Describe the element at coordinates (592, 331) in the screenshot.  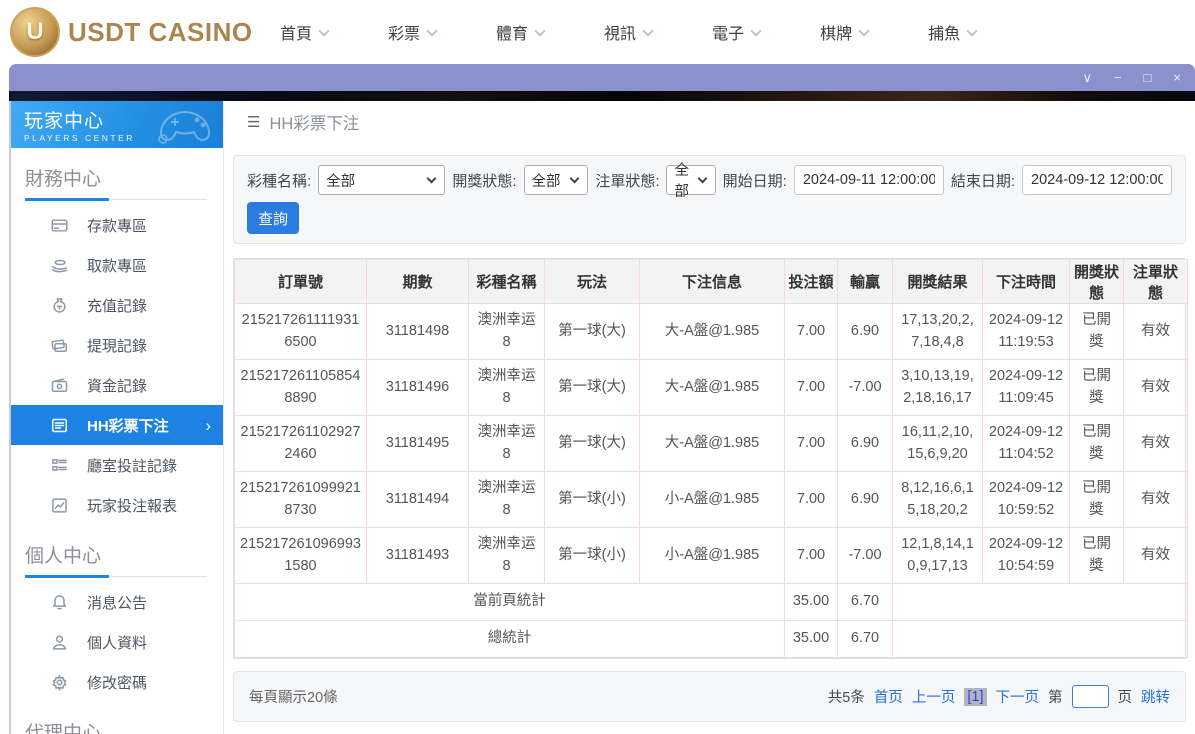
I see `table-cell: 第一球(大)` at that location.